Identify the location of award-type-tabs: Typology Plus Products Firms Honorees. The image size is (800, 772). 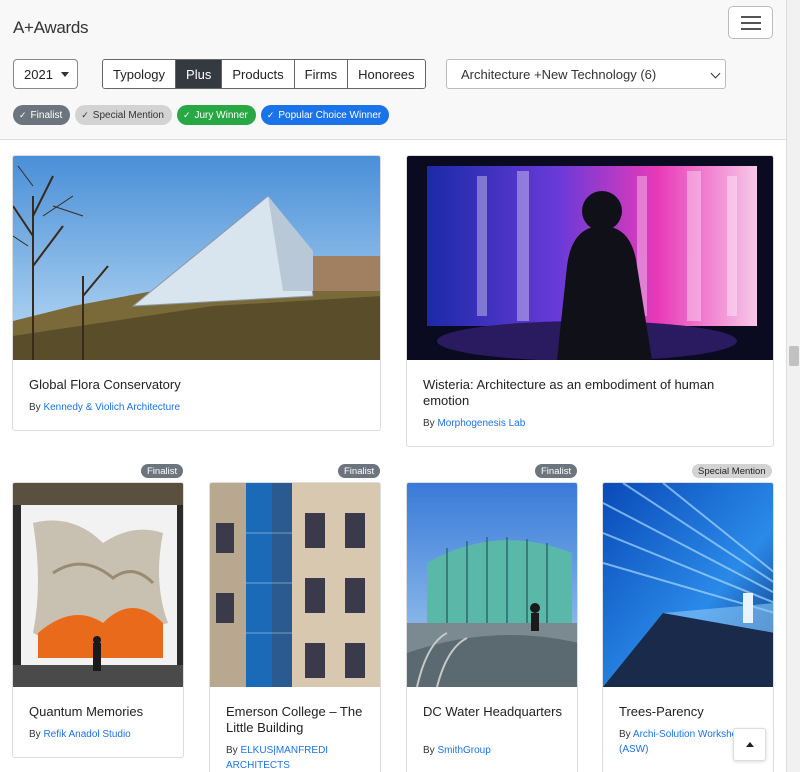
(264, 74).